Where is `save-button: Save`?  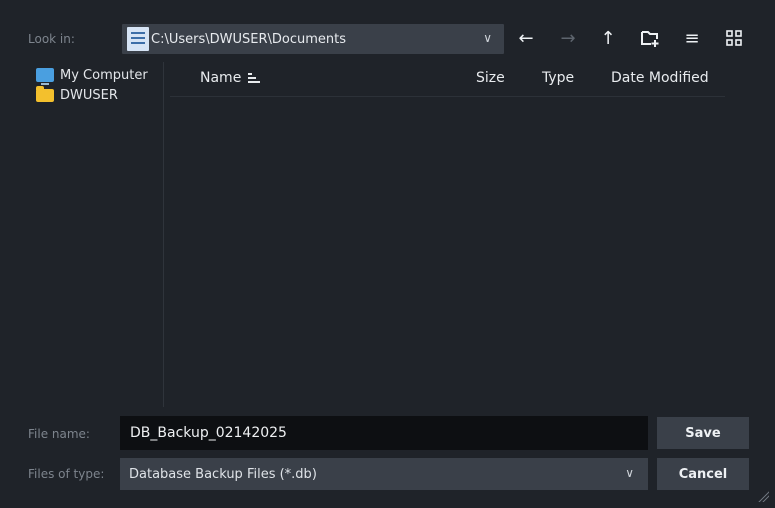
save-button: Save is located at coordinates (703, 433).